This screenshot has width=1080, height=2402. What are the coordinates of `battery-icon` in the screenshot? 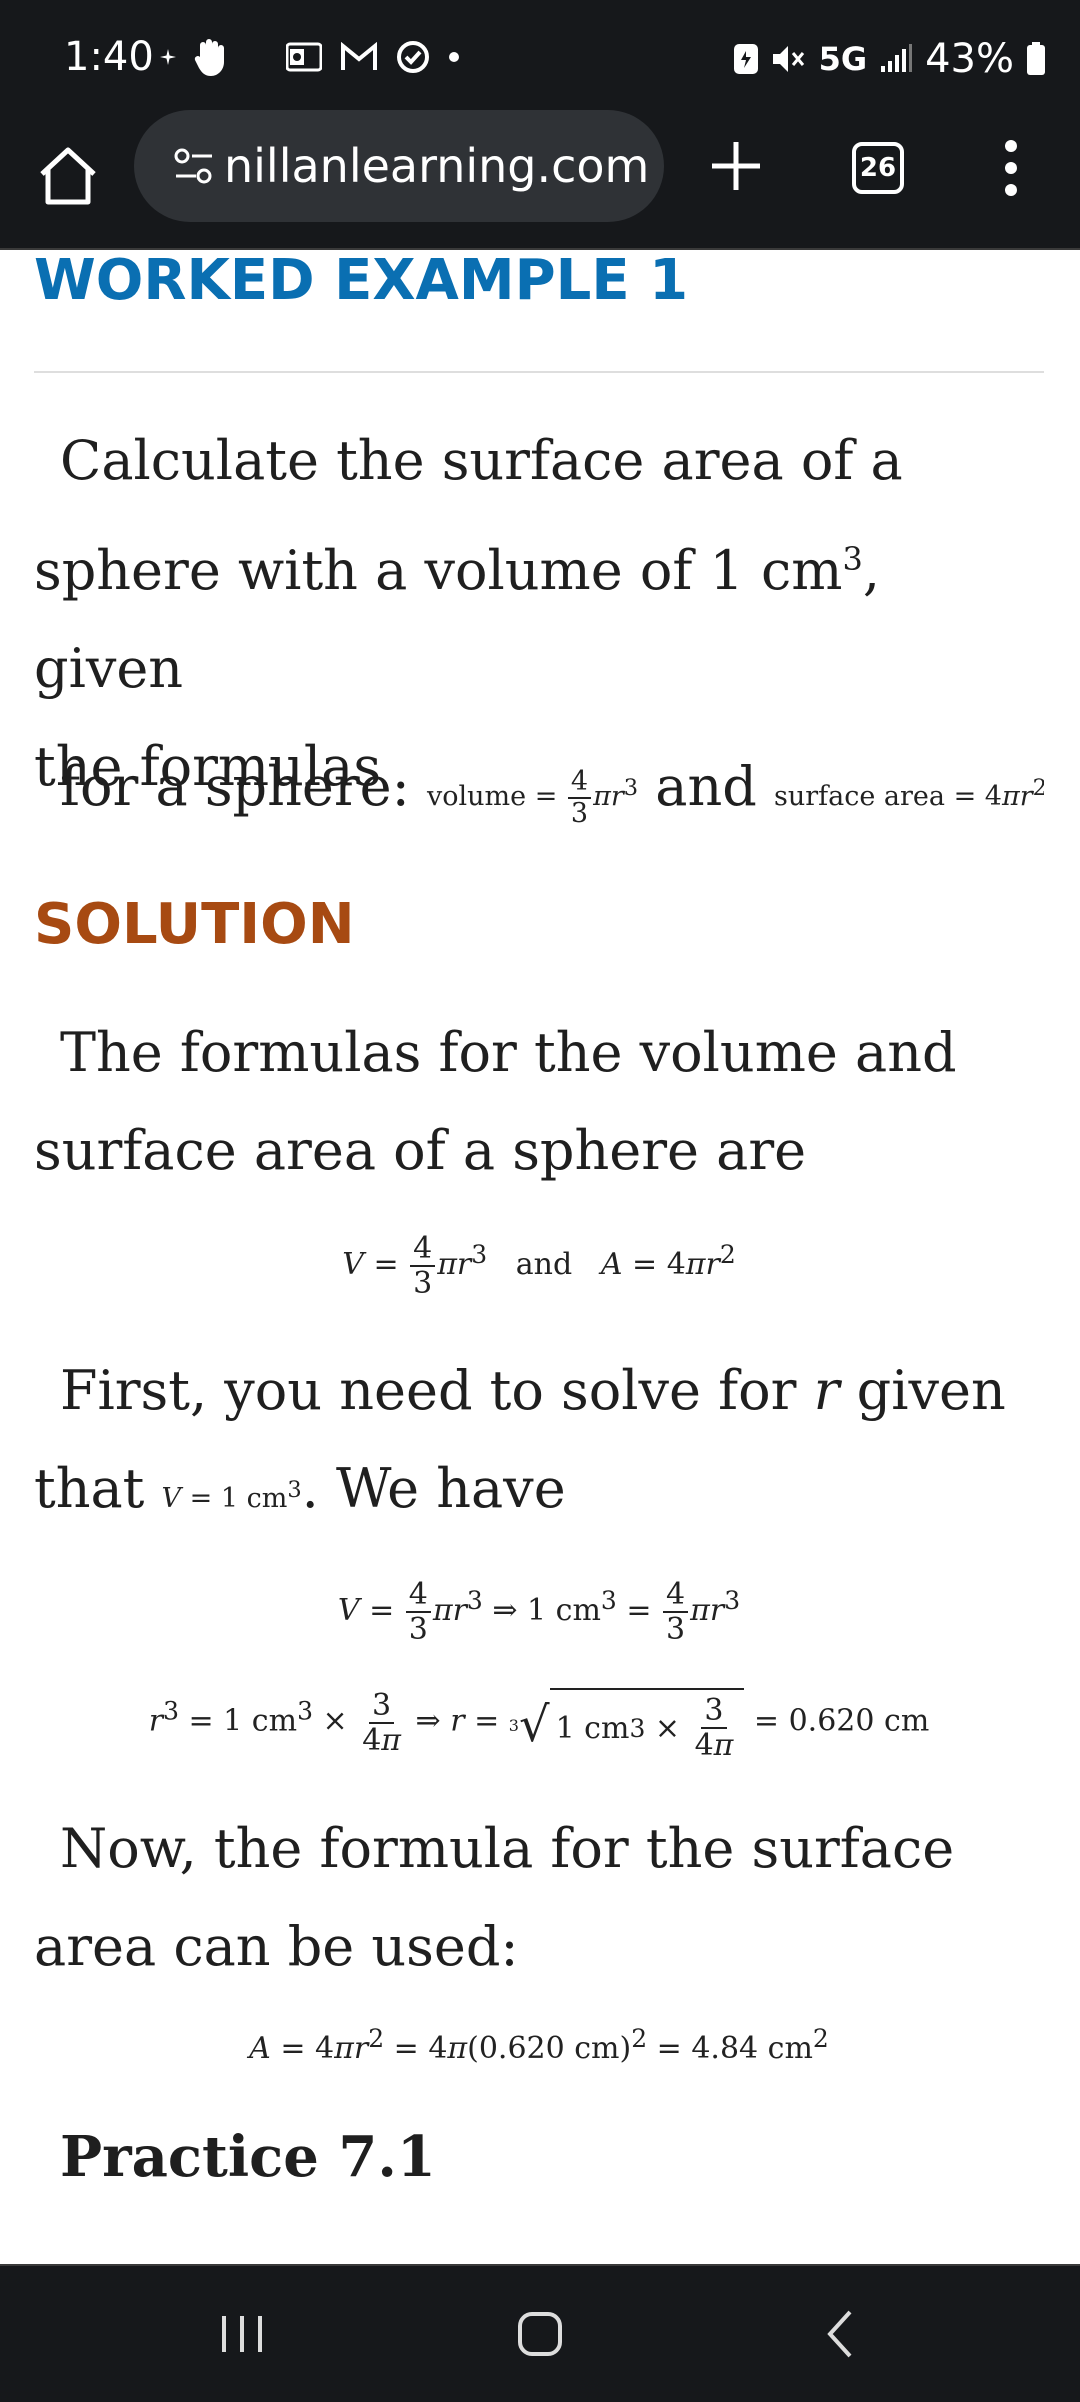 It's located at (1036, 59).